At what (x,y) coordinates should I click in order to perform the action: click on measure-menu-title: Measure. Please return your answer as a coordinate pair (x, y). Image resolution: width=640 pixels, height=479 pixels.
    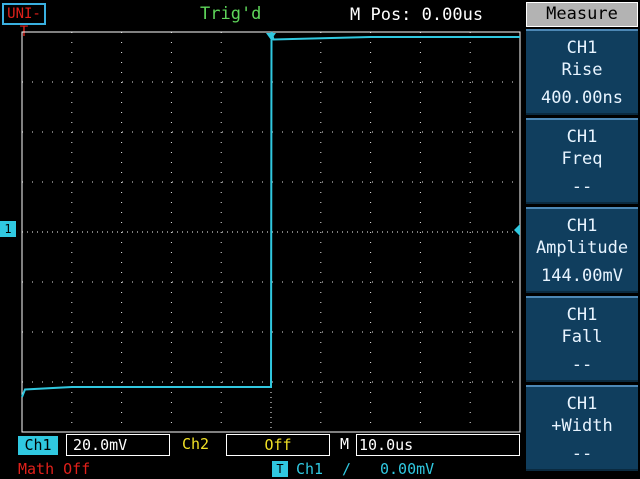
    Looking at the image, I should click on (582, 14).